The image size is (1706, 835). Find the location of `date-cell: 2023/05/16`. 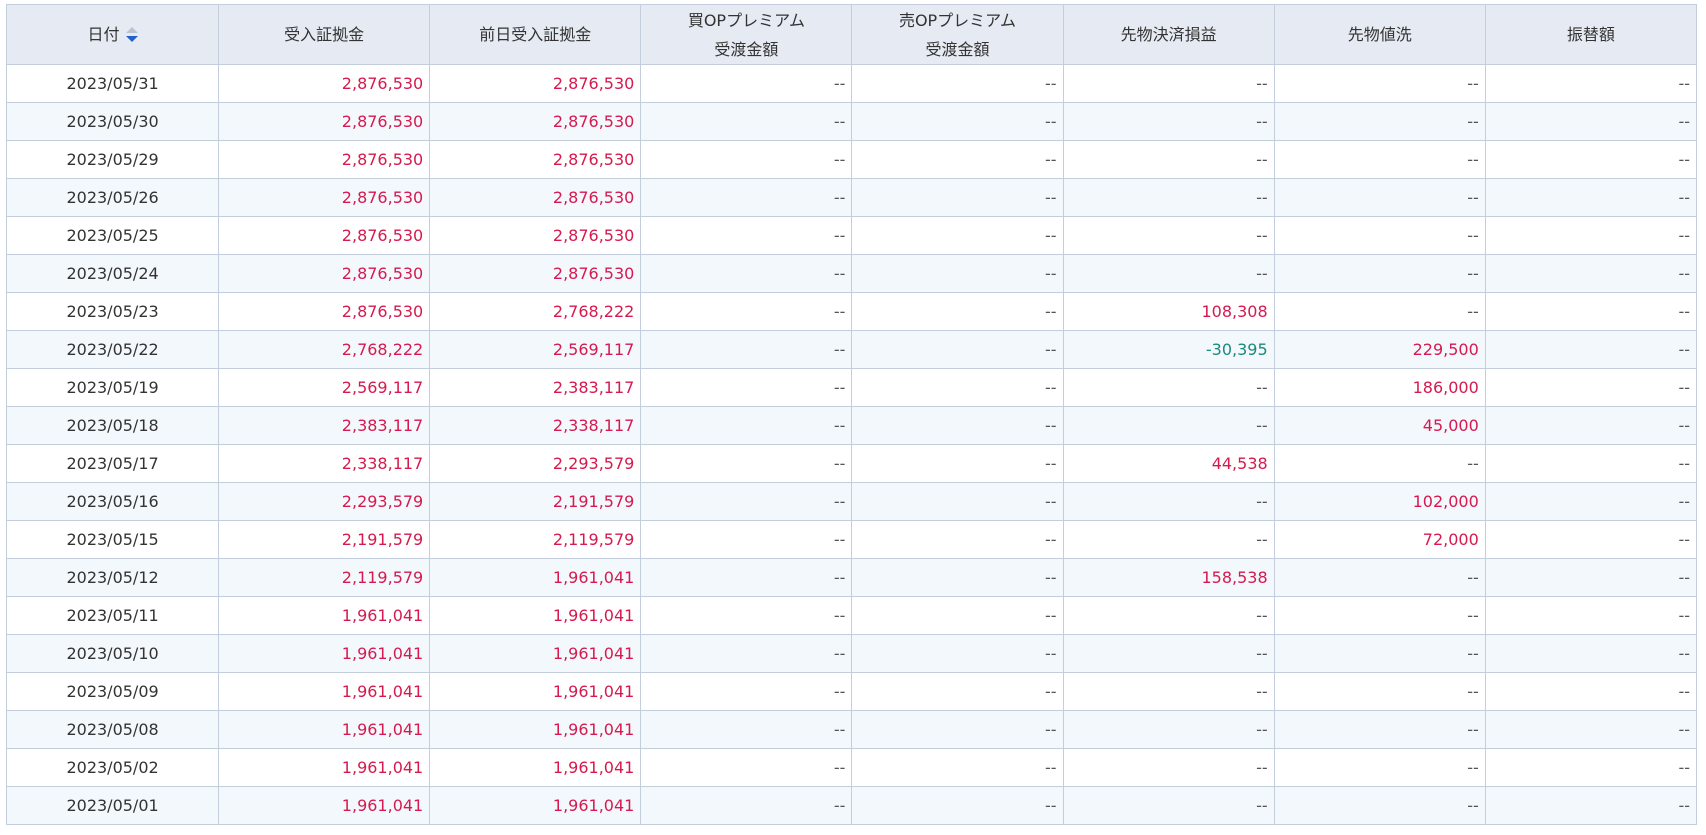

date-cell: 2023/05/16 is located at coordinates (112, 501).